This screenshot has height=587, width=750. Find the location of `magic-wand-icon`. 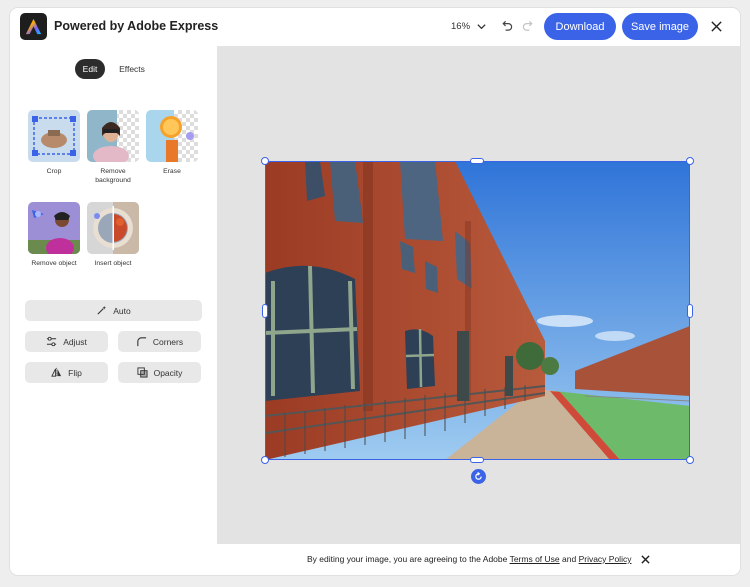

magic-wand-icon is located at coordinates (102, 310).